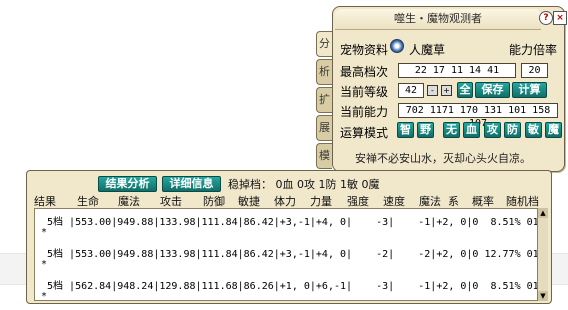 The height and width of the screenshot is (310, 568). Describe the element at coordinates (191, 184) in the screenshot. I see `detail-info-button: 详细信息` at that location.